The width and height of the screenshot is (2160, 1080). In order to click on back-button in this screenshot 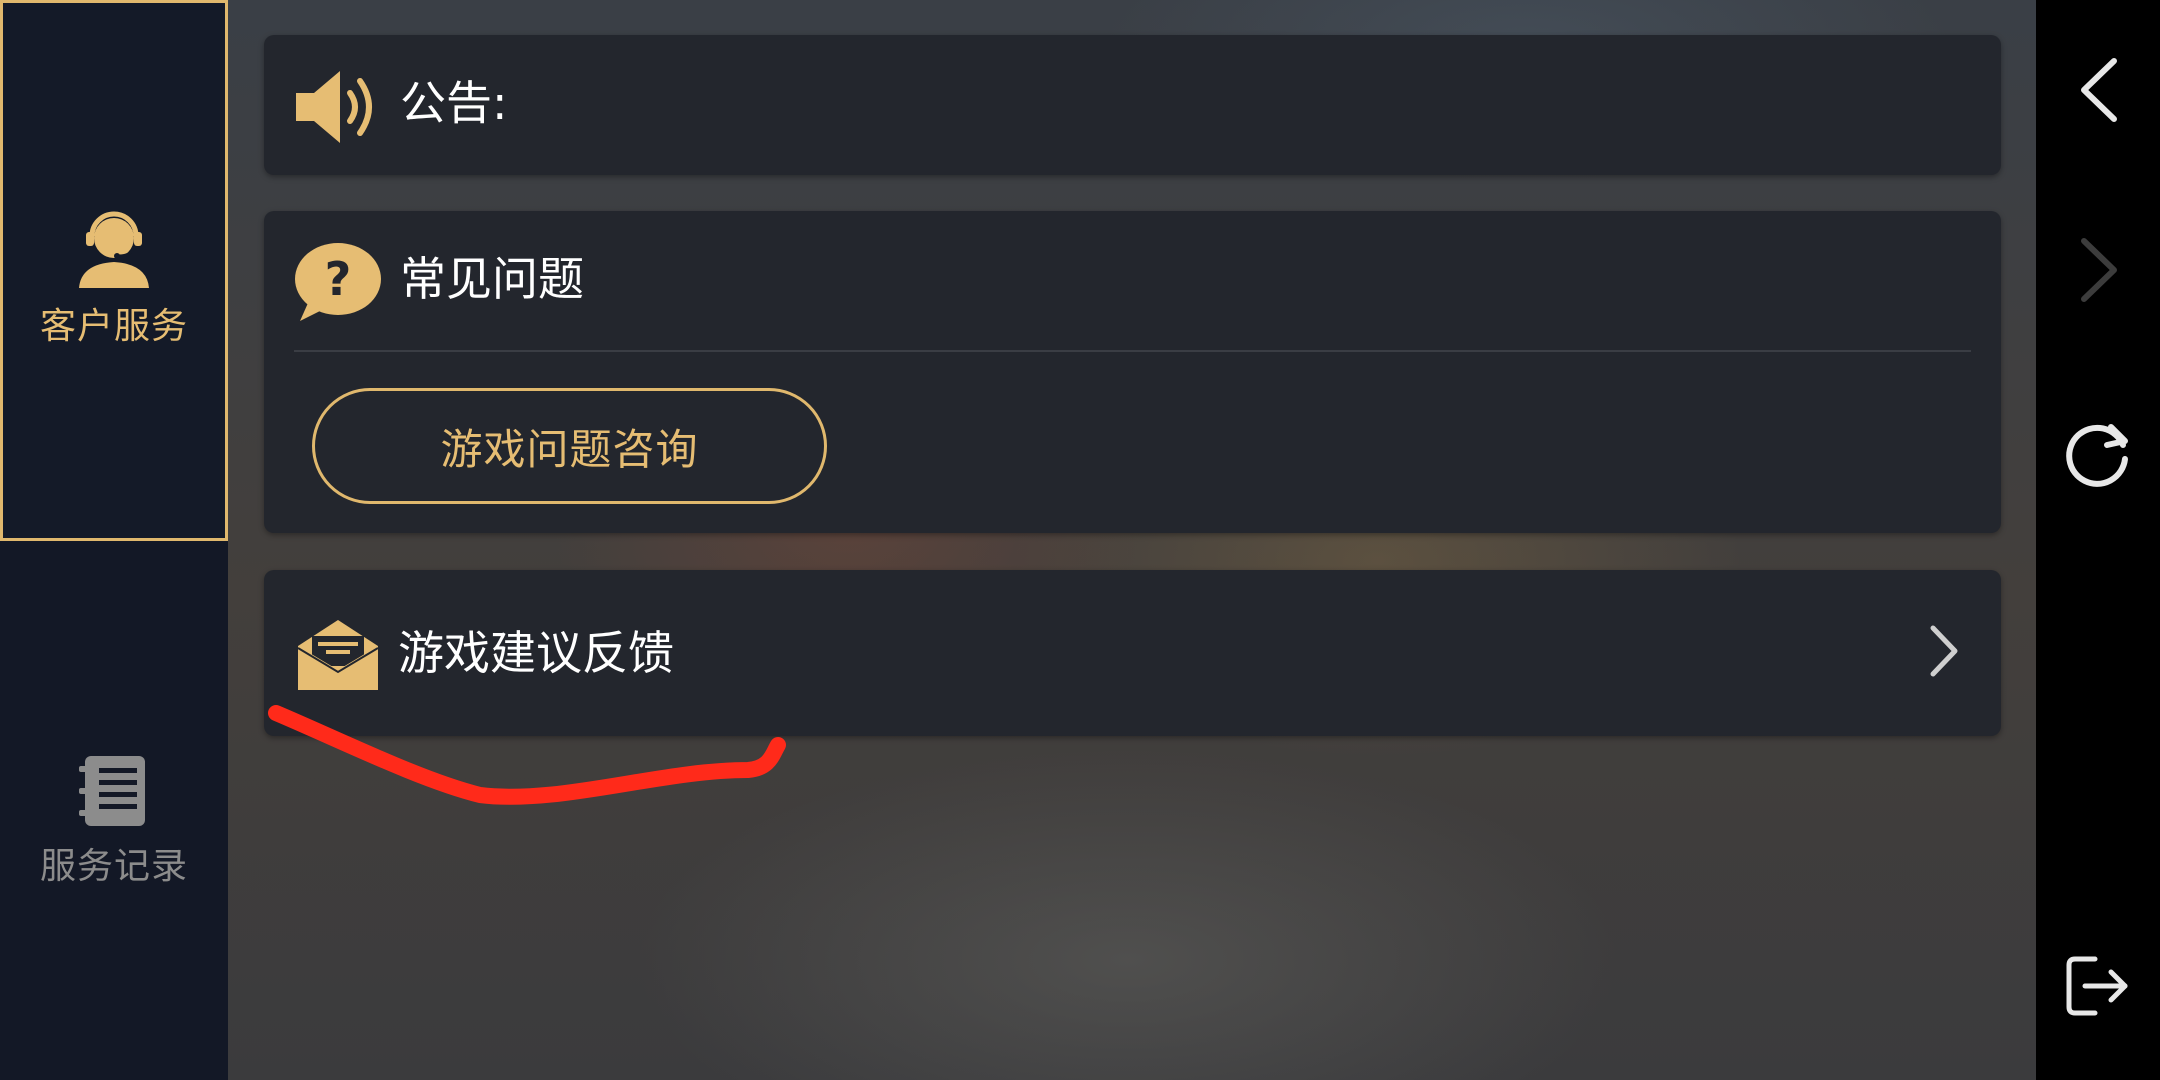, I will do `click(2098, 92)`.